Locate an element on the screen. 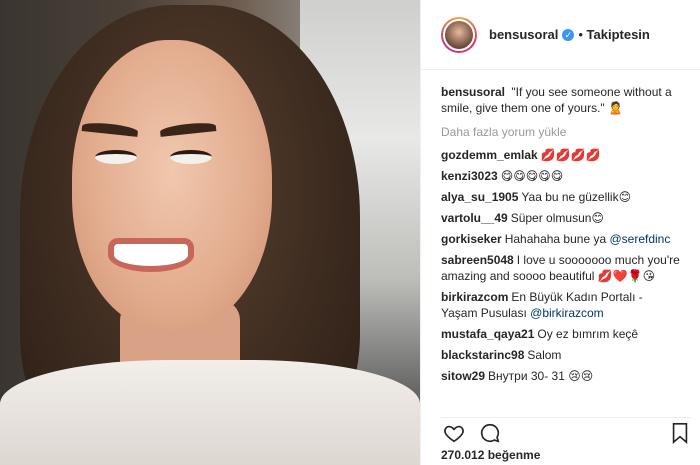 The image size is (700, 465). comment-row: gorkiseker Hahahaha bune ya @serefdinc is located at coordinates (560, 239).